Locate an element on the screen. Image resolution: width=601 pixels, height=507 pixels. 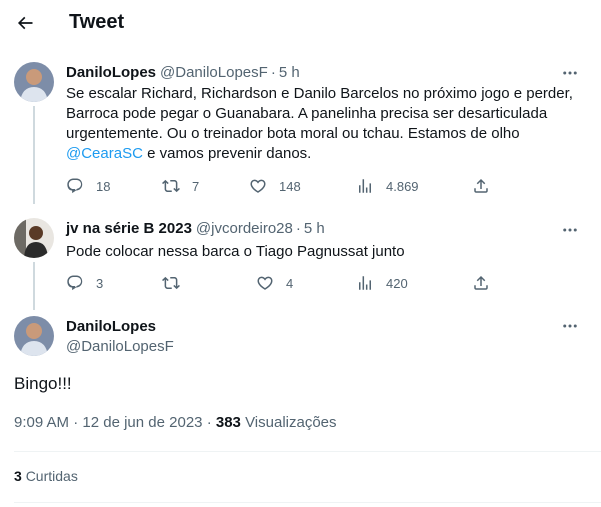
views-button: 420 is located at coordinates (382, 283).